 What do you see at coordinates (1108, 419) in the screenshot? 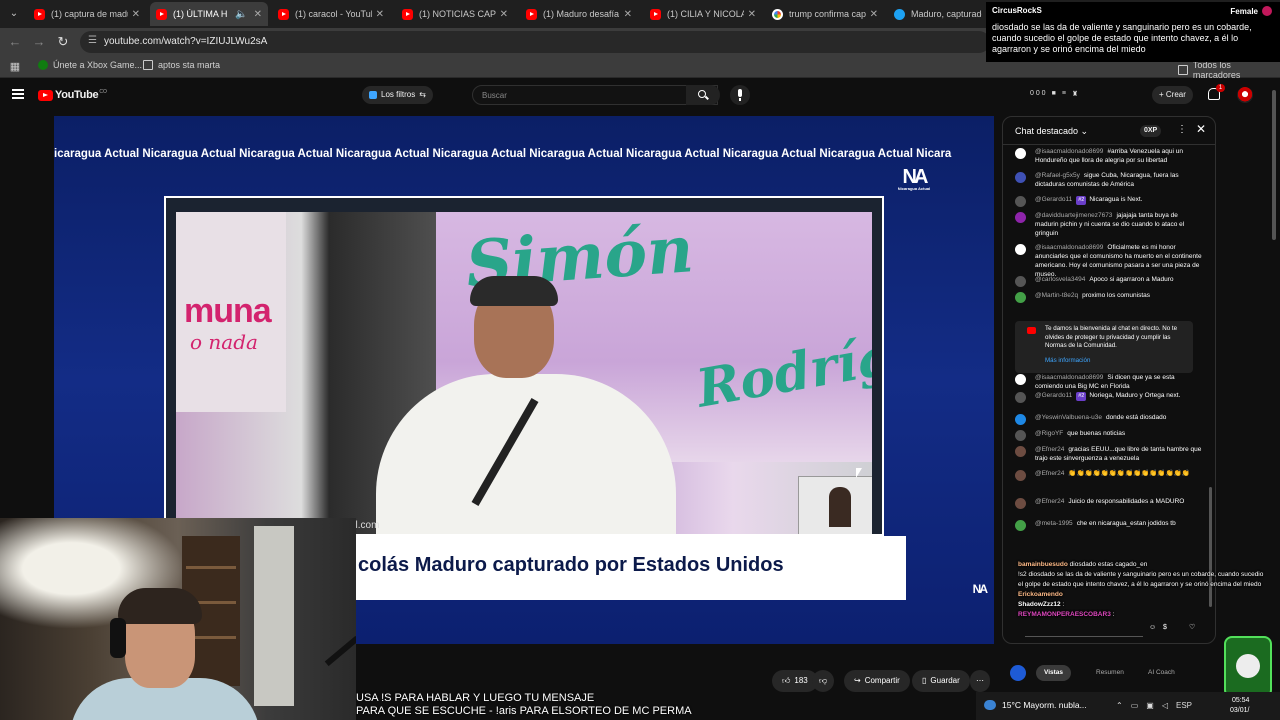
I see `chat-message: @YeswinValbuena-u3e donde está diosdado` at bounding box center [1108, 419].